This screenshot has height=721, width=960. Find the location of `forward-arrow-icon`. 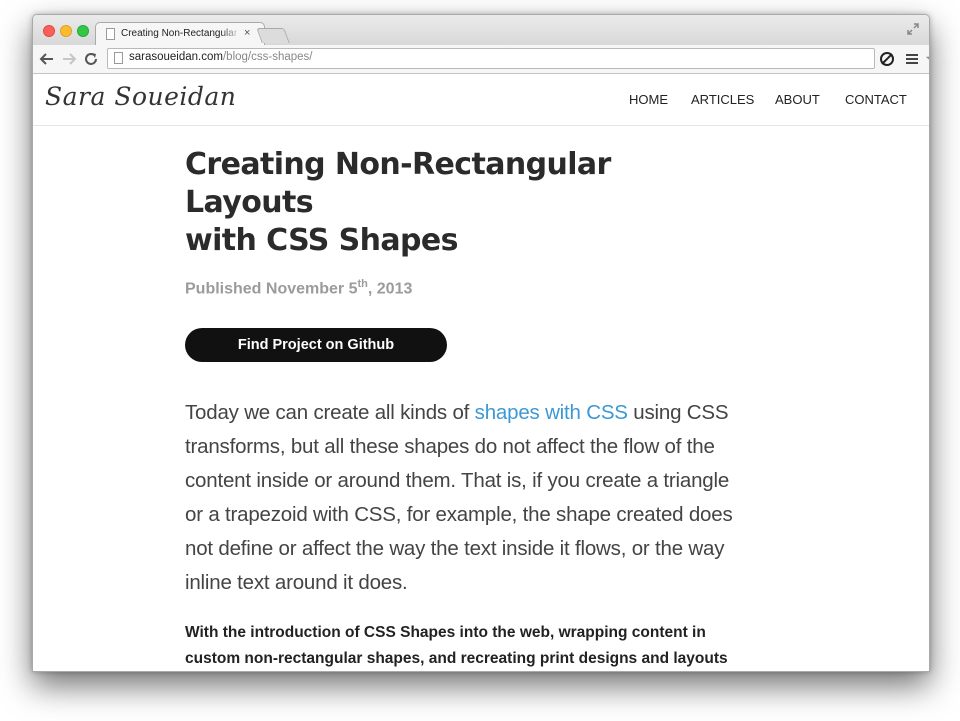

forward-arrow-icon is located at coordinates (69, 59).